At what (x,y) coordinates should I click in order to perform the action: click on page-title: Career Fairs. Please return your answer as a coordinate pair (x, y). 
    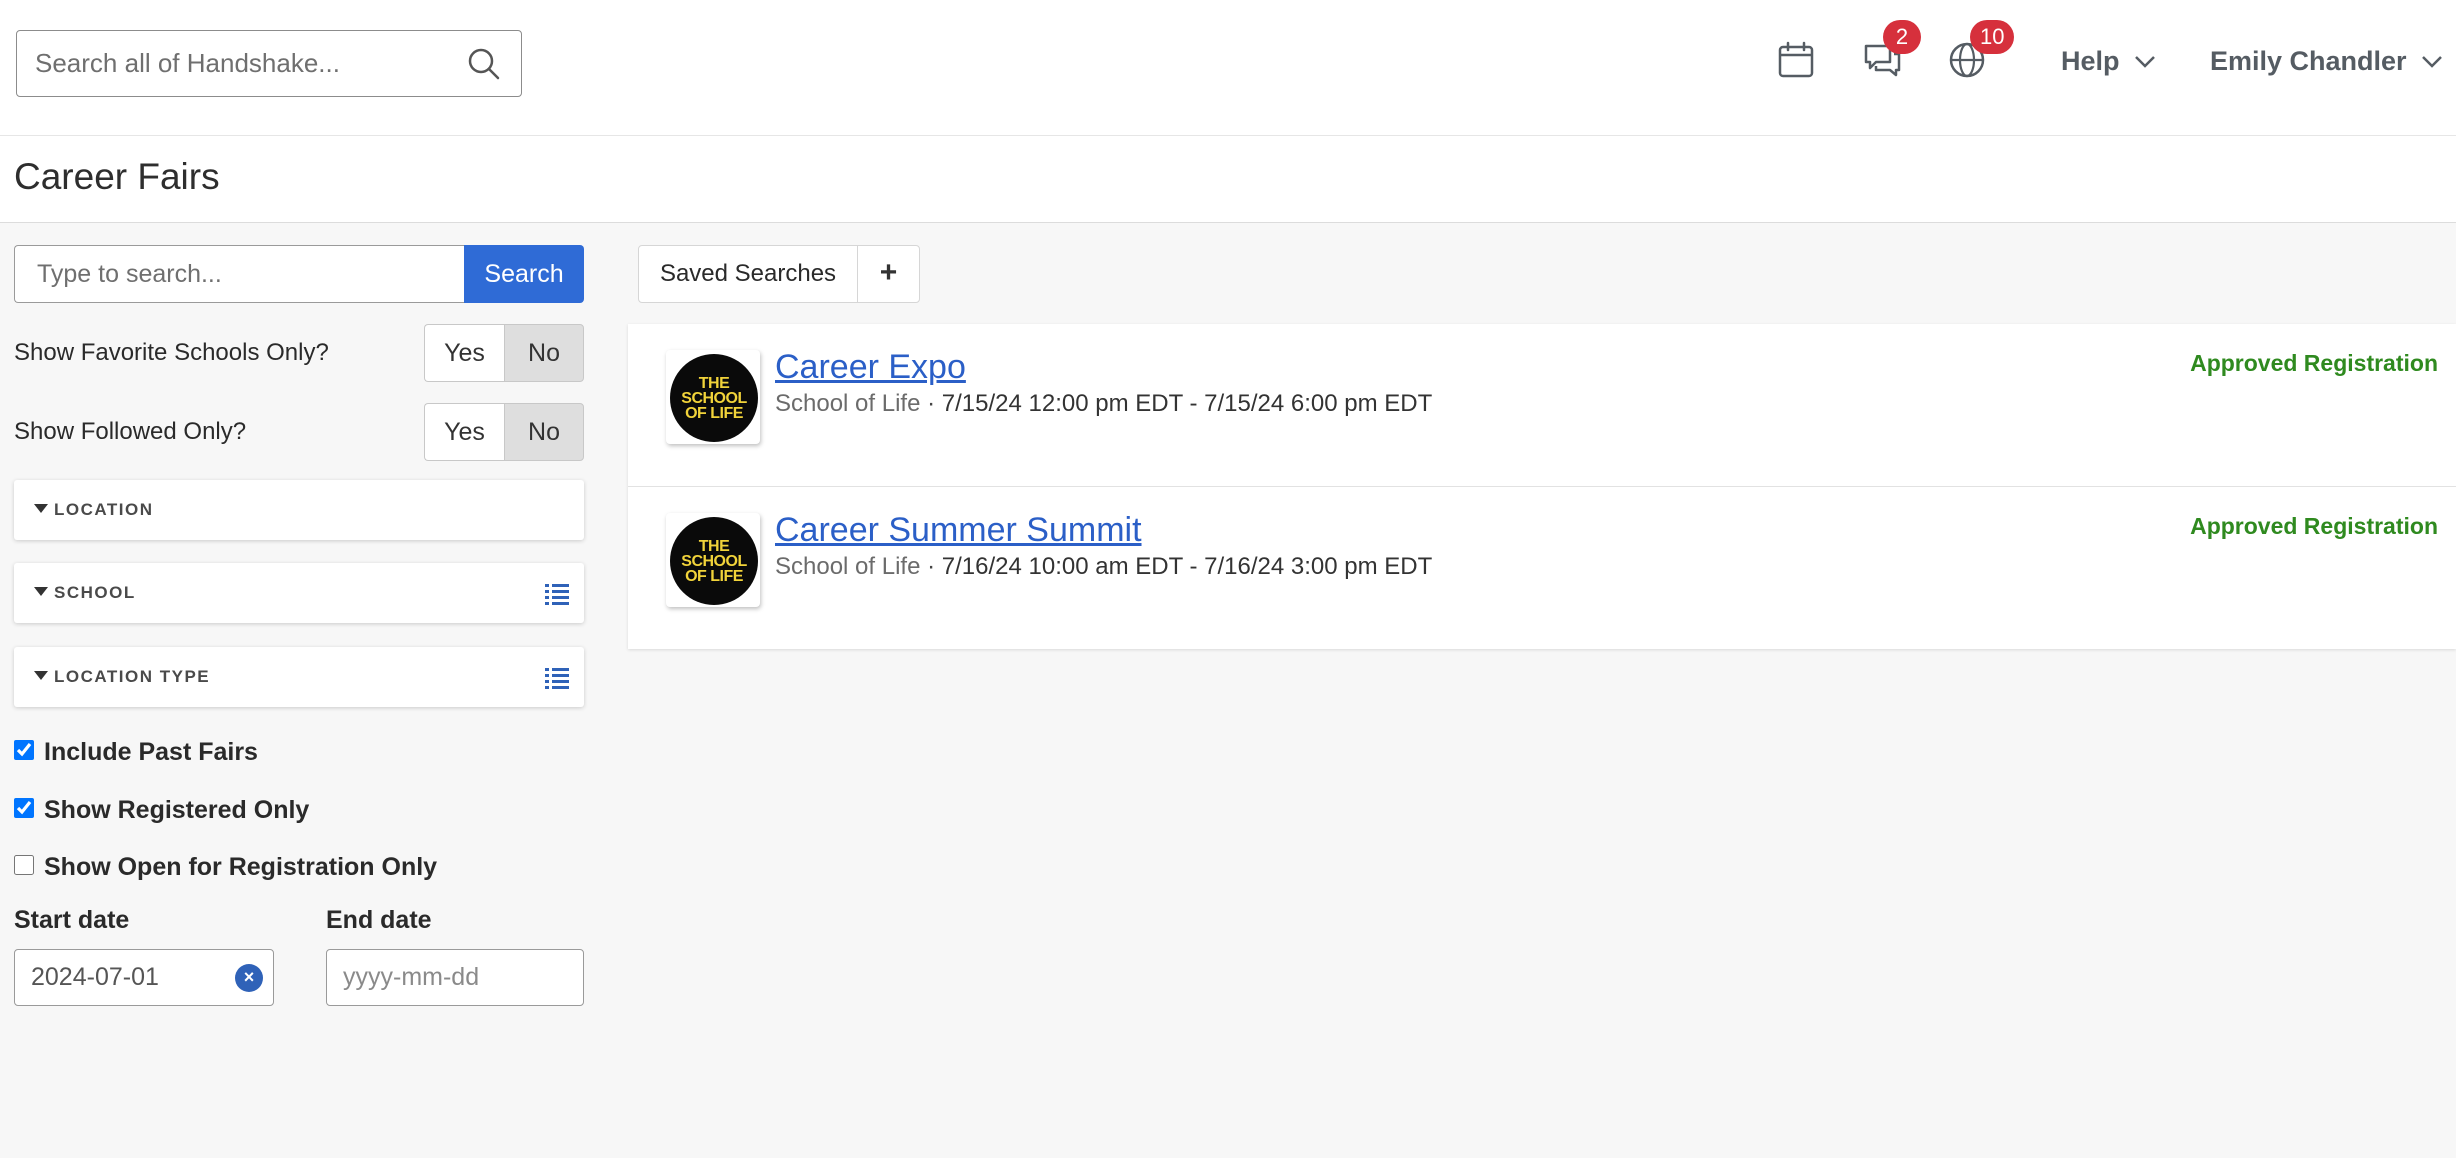
    Looking at the image, I should click on (117, 176).